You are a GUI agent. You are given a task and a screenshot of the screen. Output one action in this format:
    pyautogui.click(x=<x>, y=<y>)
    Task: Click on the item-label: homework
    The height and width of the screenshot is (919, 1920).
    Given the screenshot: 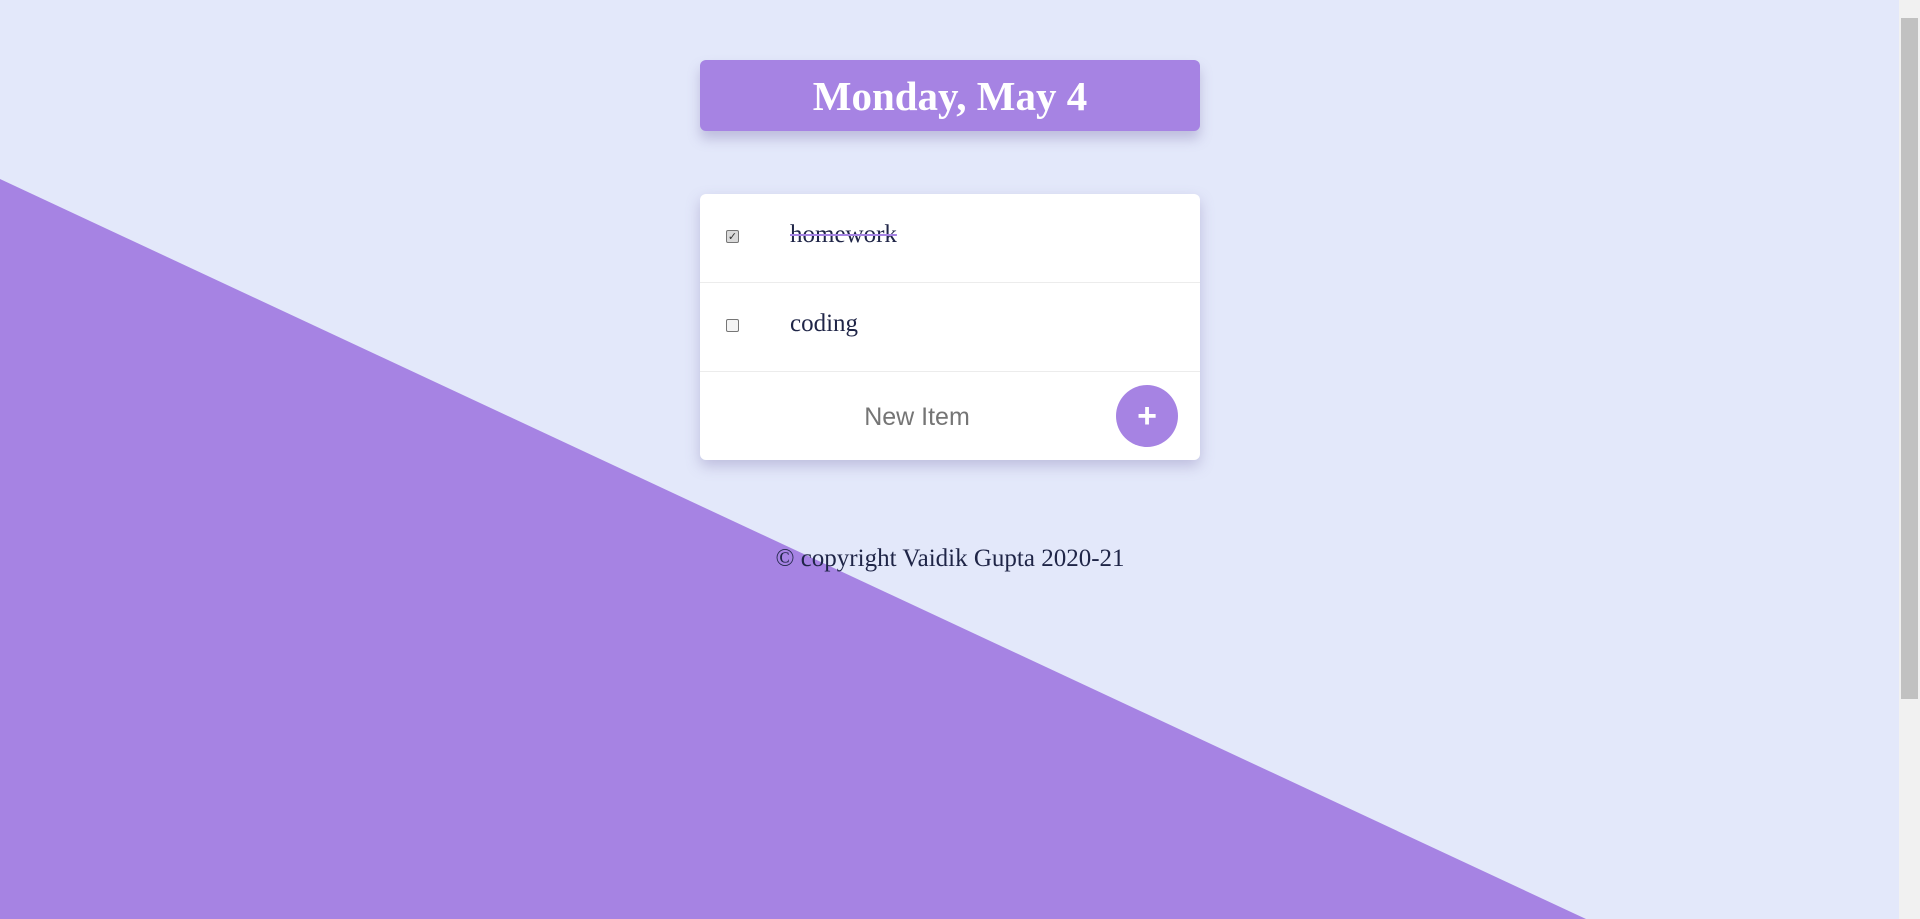 What is the action you would take?
    pyautogui.click(x=843, y=234)
    